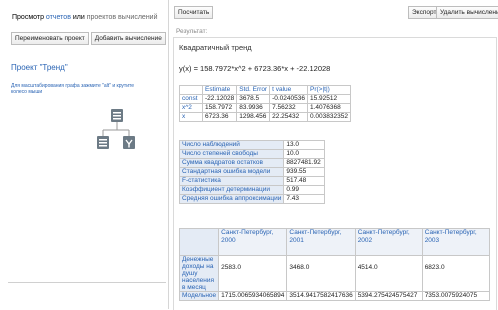 This screenshot has width=498, height=310. What do you see at coordinates (328, 117) in the screenshot?
I see `cell: 0.003832352` at bounding box center [328, 117].